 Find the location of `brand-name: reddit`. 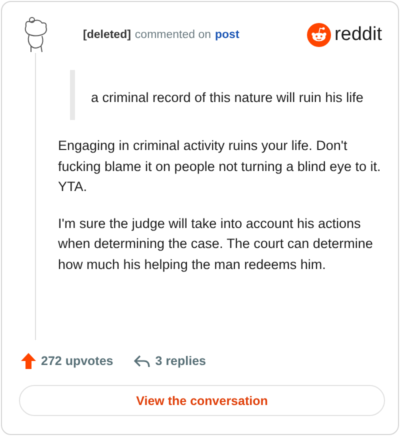

brand-name: reddit is located at coordinates (358, 35).